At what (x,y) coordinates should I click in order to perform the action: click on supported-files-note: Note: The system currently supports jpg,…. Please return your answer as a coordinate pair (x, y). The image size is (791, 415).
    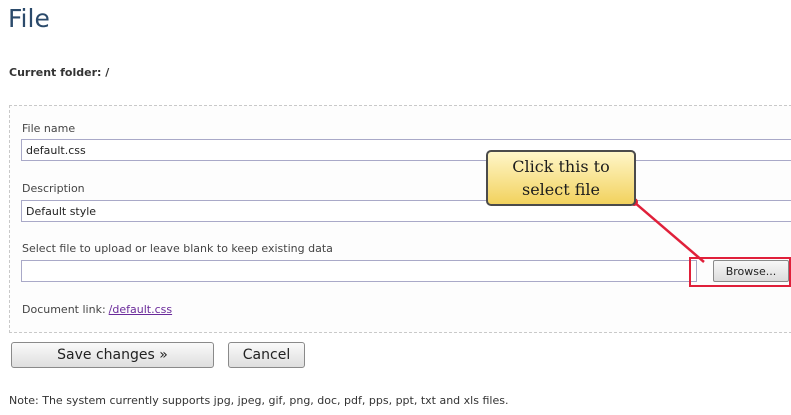
    Looking at the image, I should click on (259, 400).